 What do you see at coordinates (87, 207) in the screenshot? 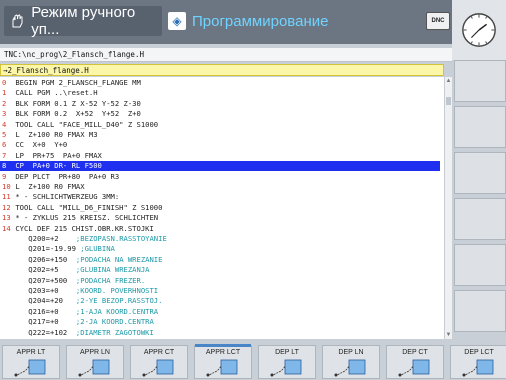
I see `code-text: TOOL CALL "MILL_D6_FINISH" Z S1000` at bounding box center [87, 207].